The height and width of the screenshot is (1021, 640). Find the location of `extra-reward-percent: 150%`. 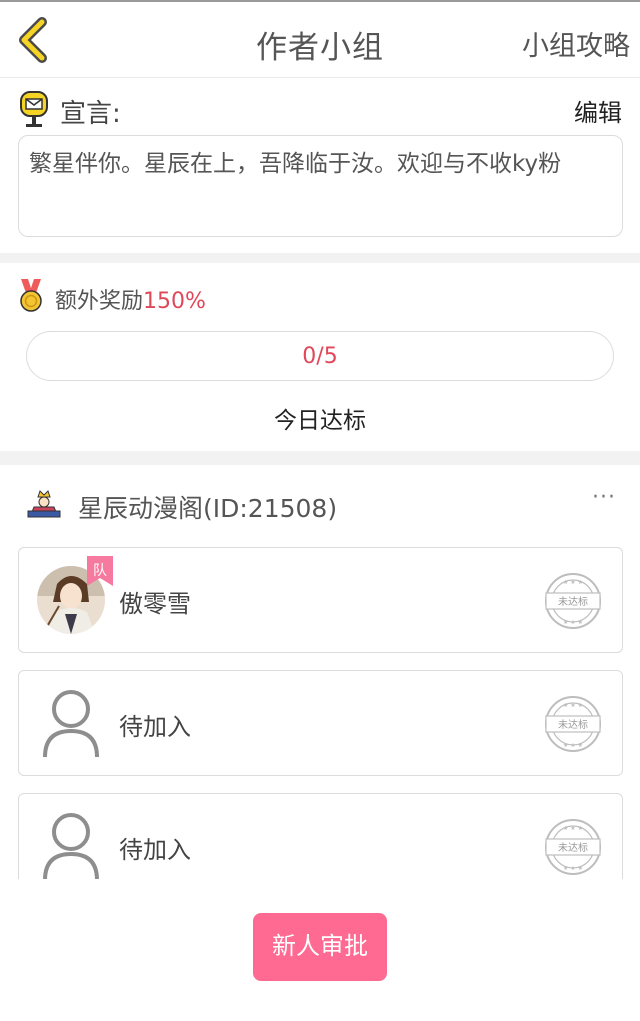

extra-reward-percent: 150% is located at coordinates (174, 301).